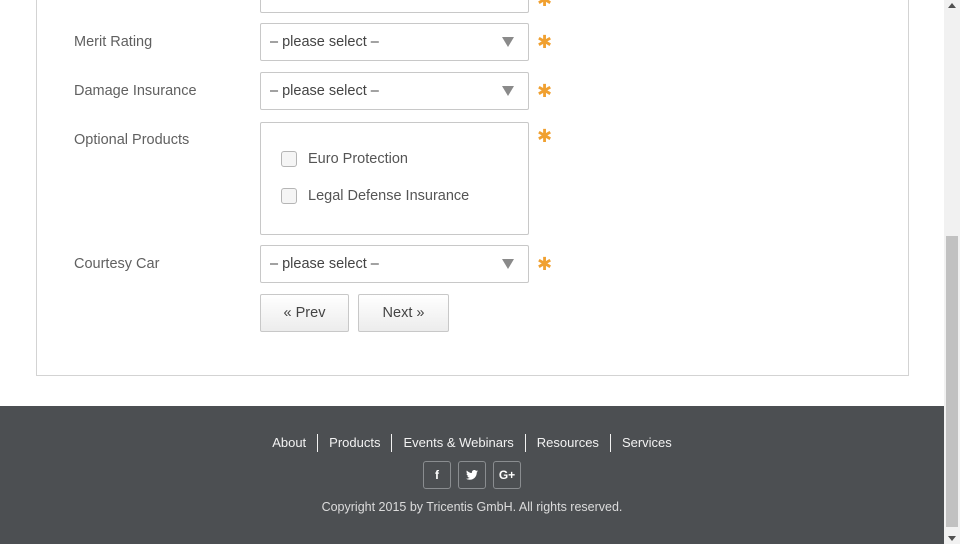 The width and height of the screenshot is (960, 544). I want to click on footer-link-about: About, so click(289, 443).